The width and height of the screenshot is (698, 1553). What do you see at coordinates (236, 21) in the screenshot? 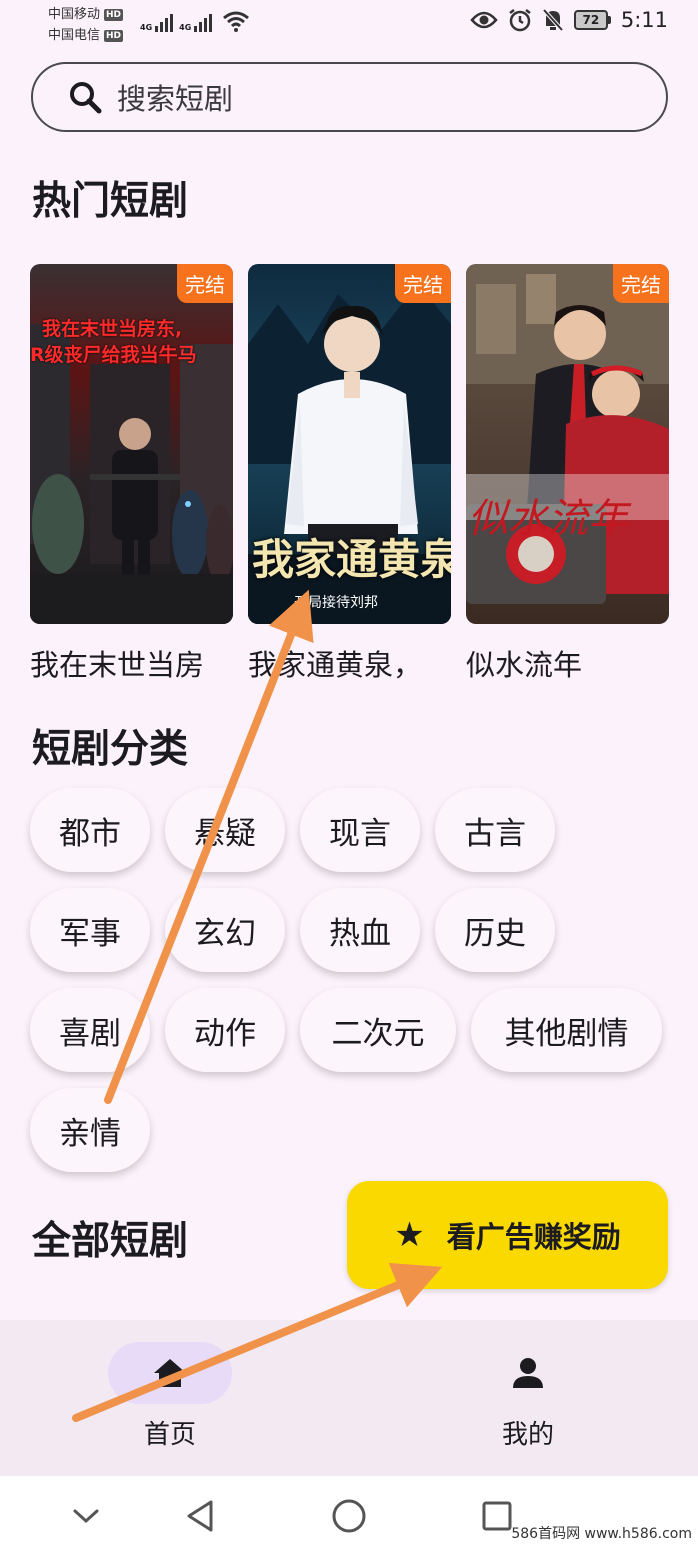
I see `wifi-icon` at bounding box center [236, 21].